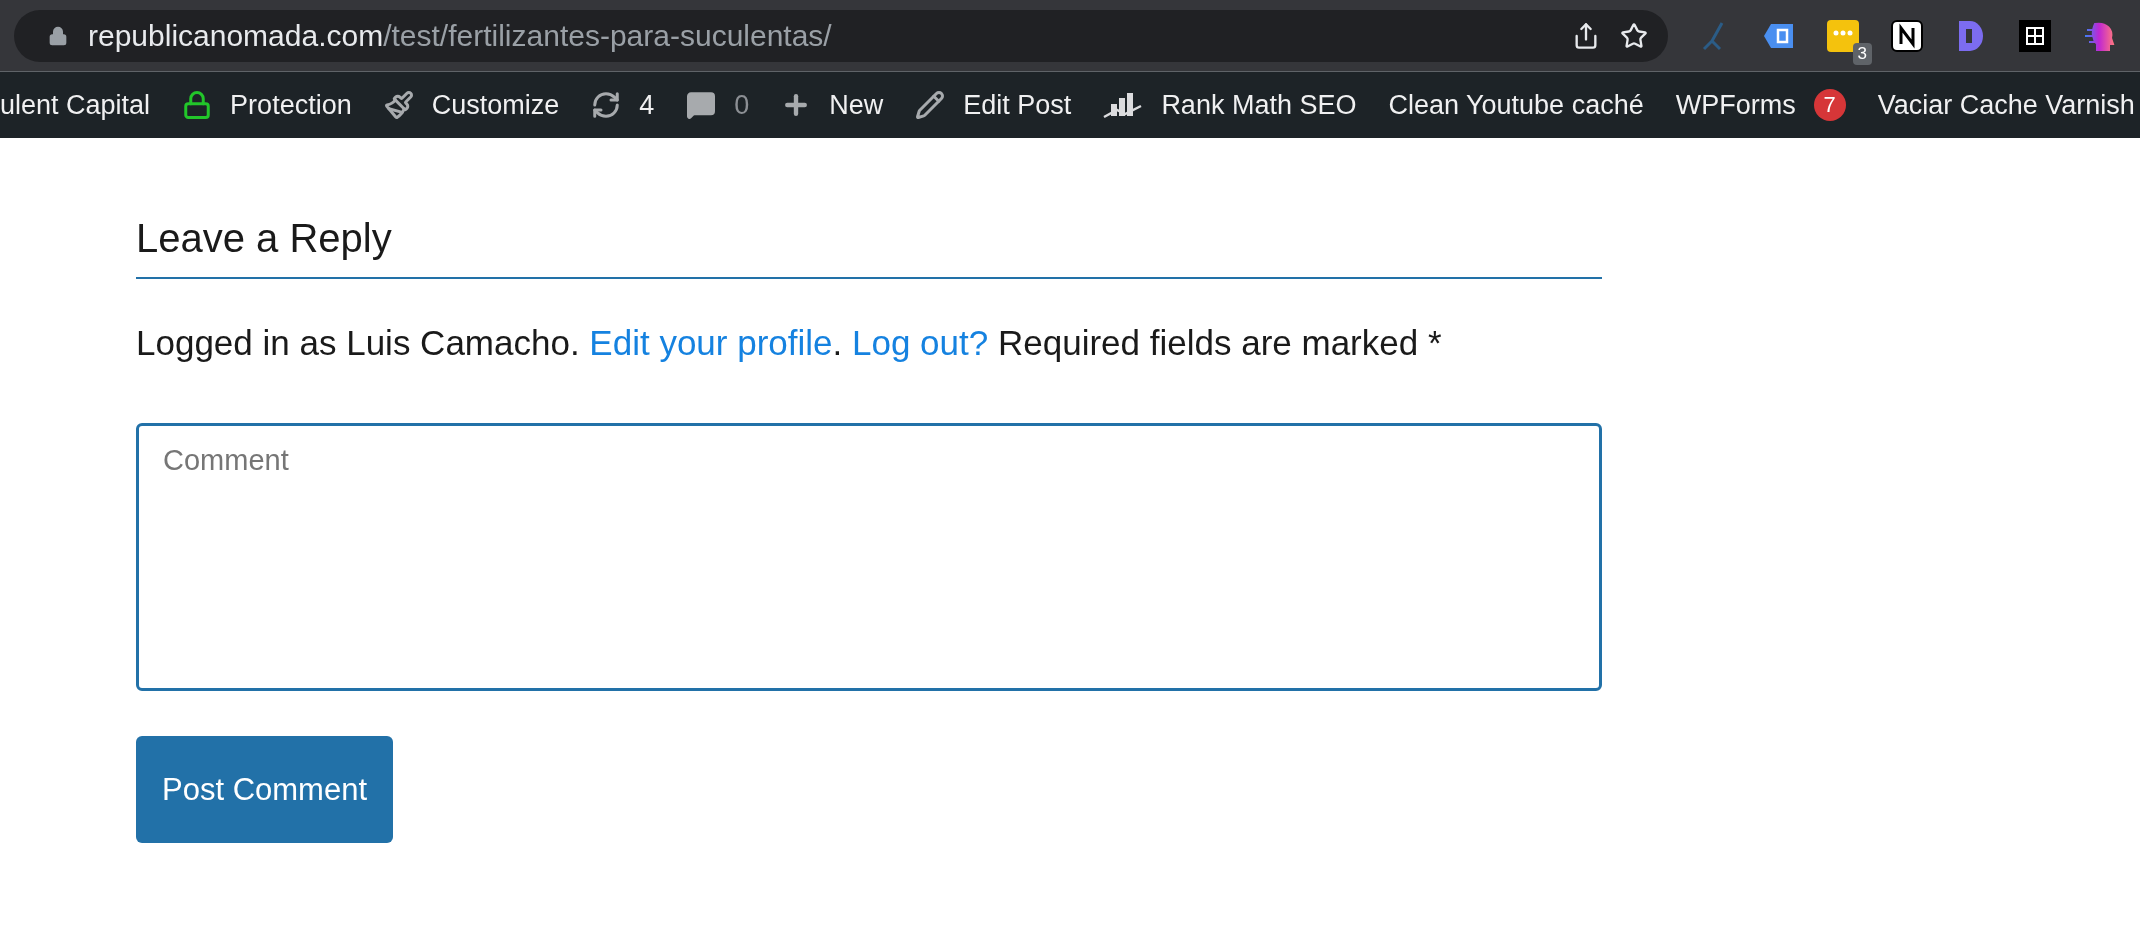  What do you see at coordinates (2006, 105) in the screenshot?
I see `admin-bar-item: Vaciar Cache Varnish` at bounding box center [2006, 105].